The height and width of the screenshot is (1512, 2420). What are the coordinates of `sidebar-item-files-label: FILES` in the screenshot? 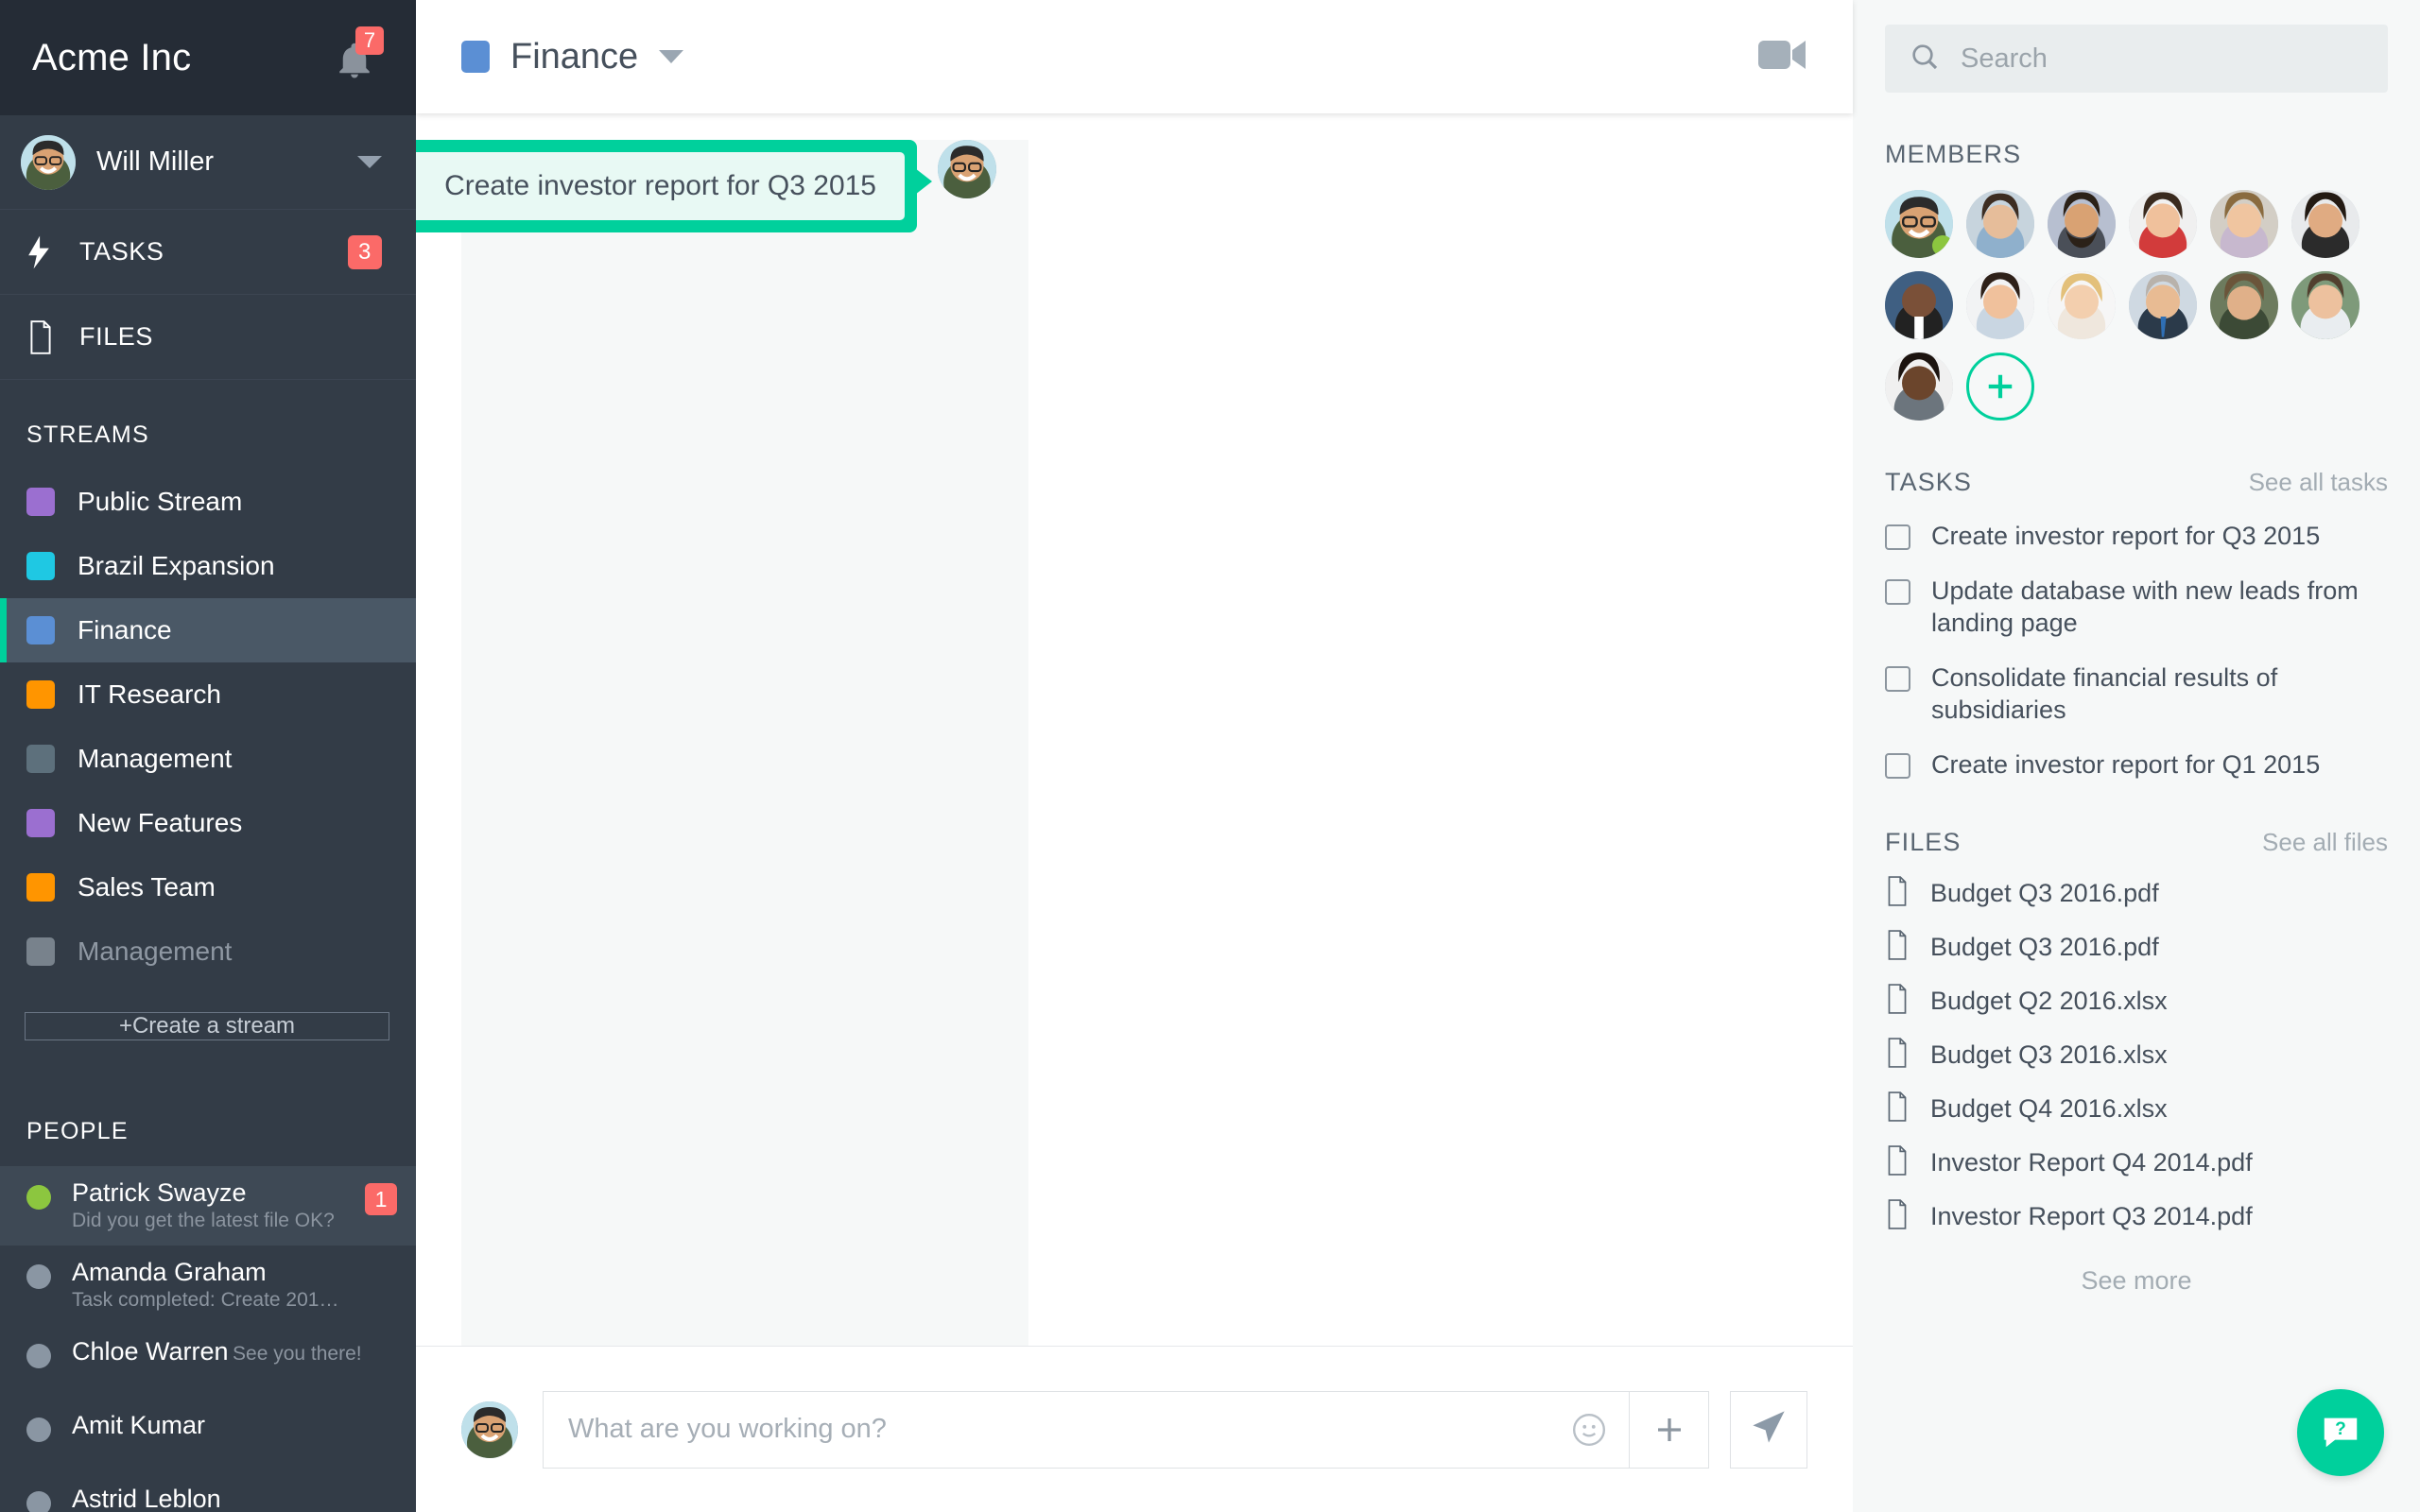 It's located at (116, 336).